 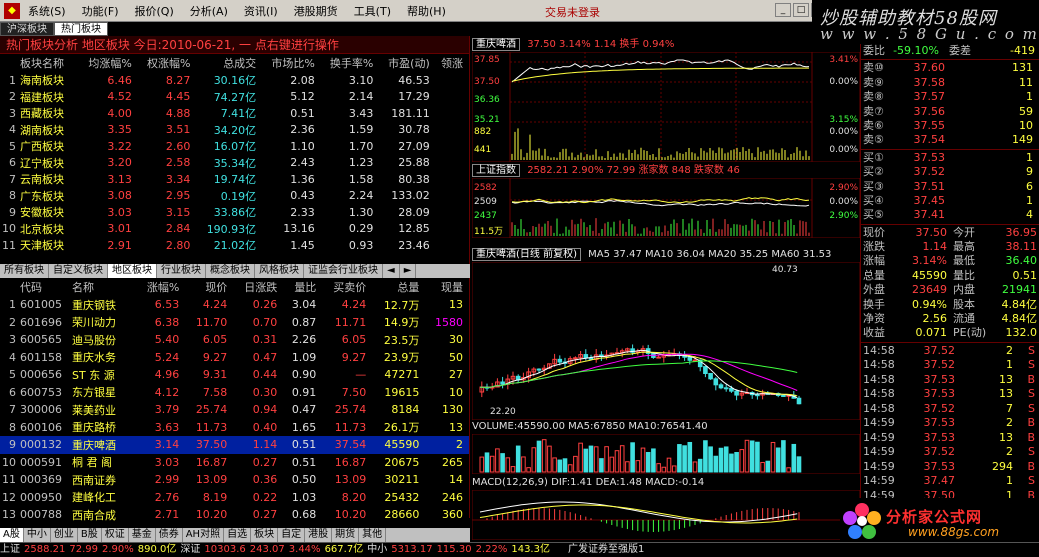 I want to click on tab-style-sectors: 风格板块, so click(x=279, y=271).